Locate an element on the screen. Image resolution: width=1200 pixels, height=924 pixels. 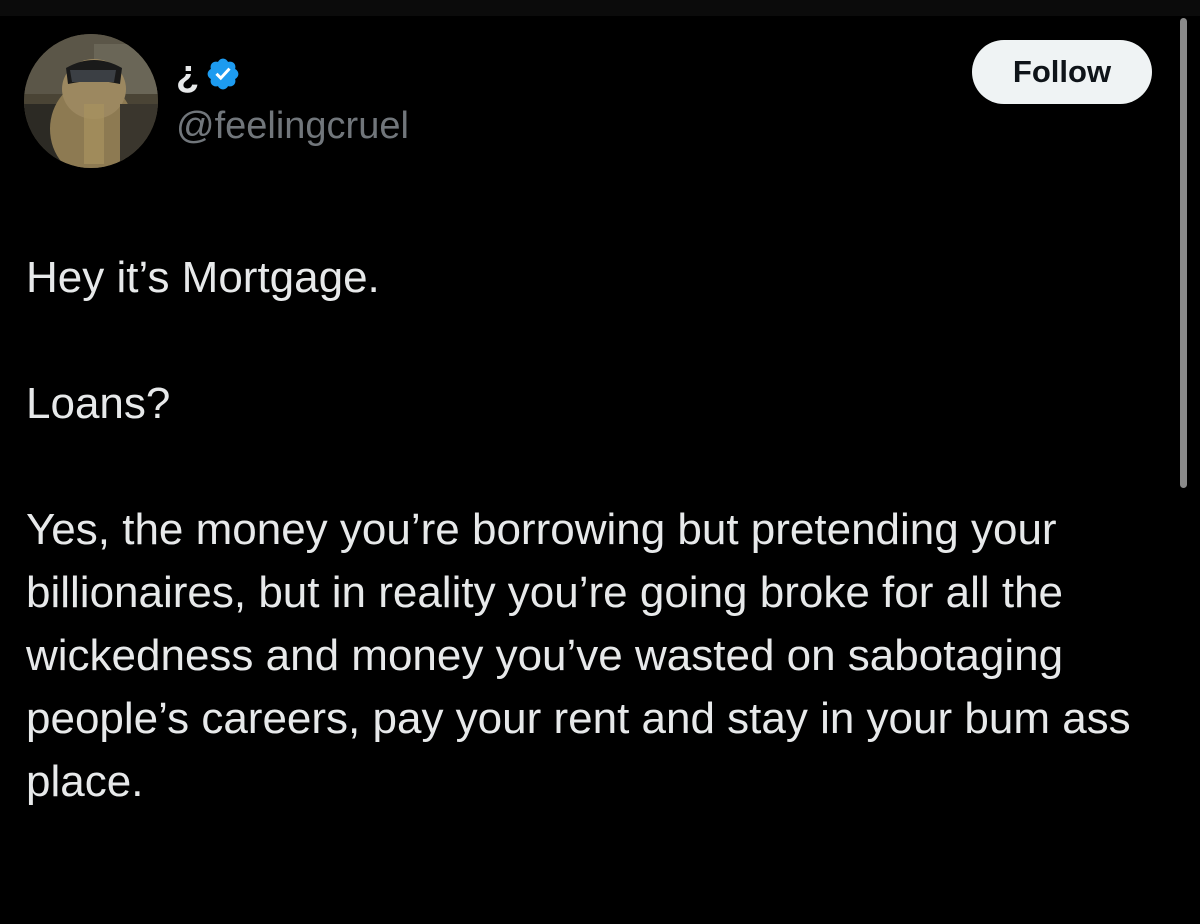
display-name: ¿ is located at coordinates (187, 74).